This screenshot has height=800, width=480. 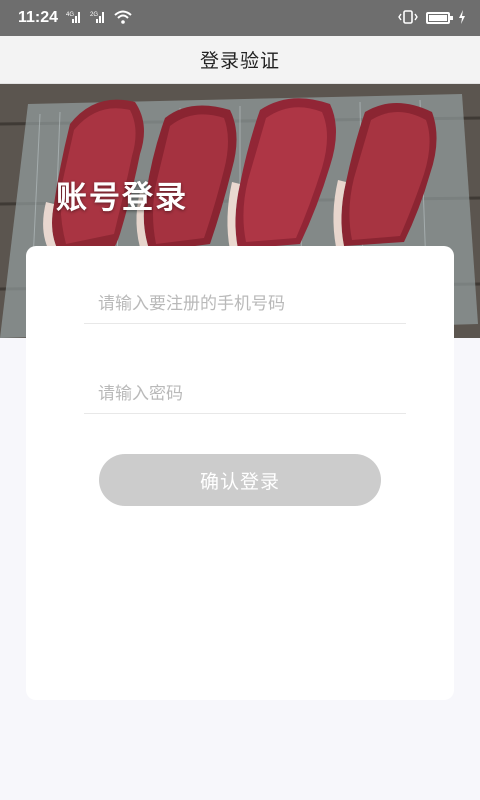 What do you see at coordinates (122, 198) in the screenshot?
I see `banner-title: 账号登录` at bounding box center [122, 198].